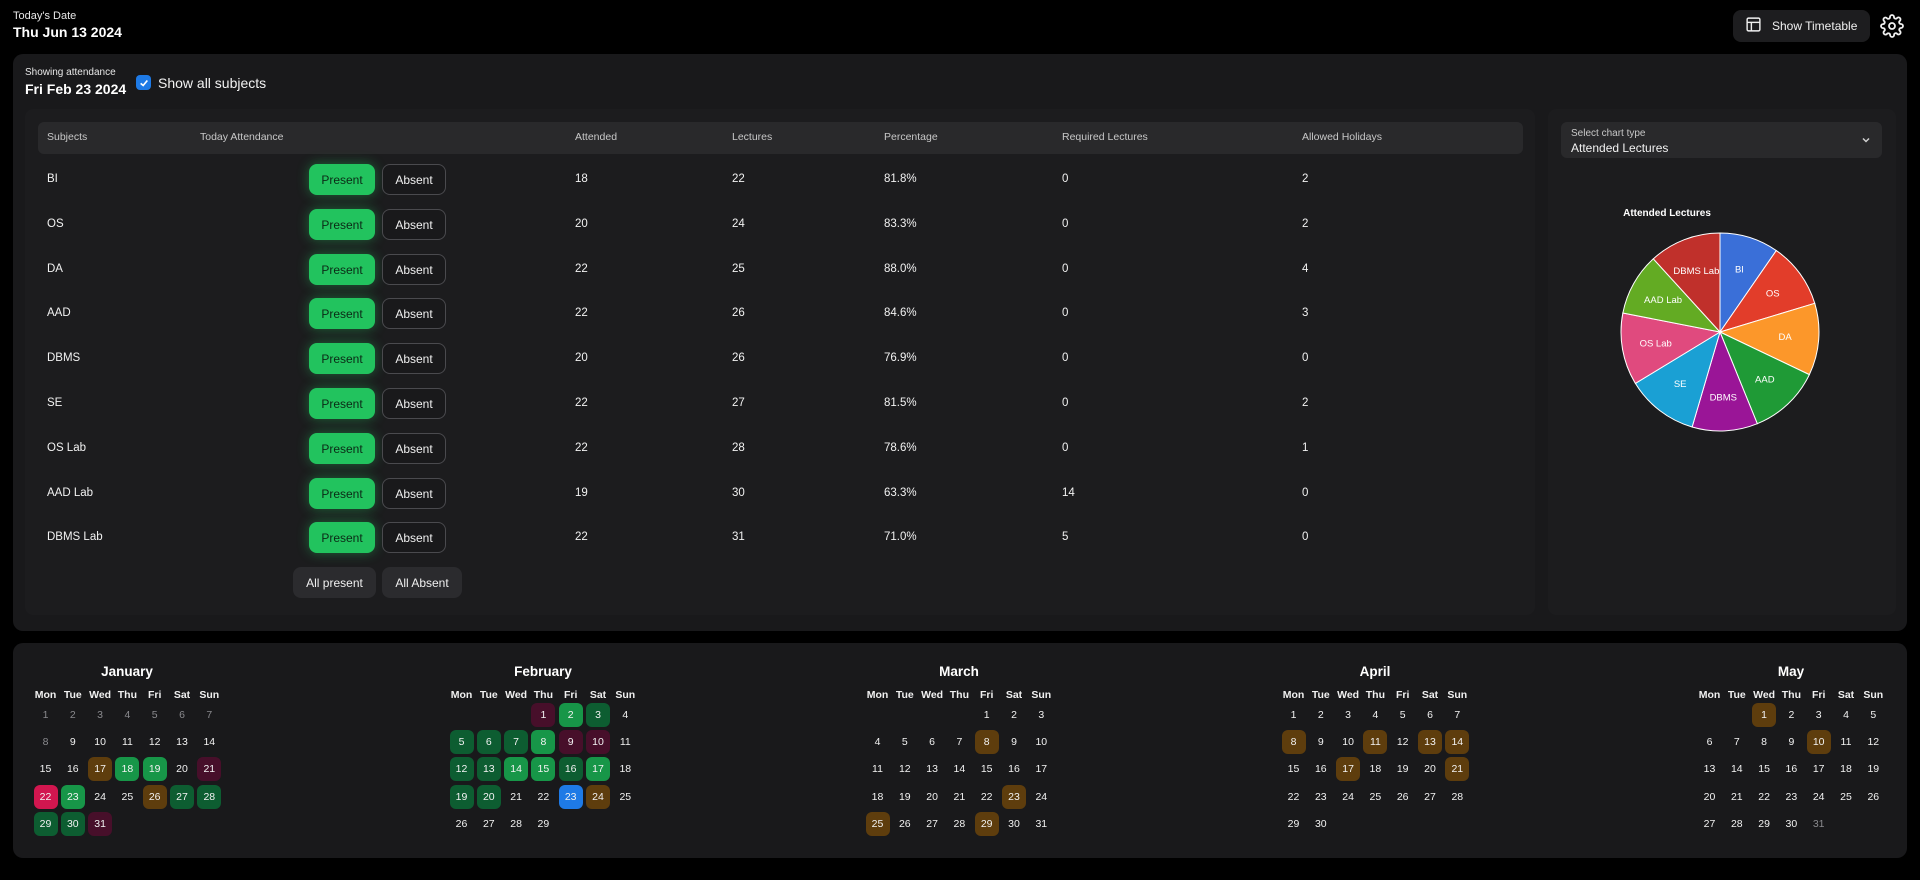 Image resolution: width=1920 pixels, height=880 pixels. I want to click on all-present-button: All present, so click(334, 582).